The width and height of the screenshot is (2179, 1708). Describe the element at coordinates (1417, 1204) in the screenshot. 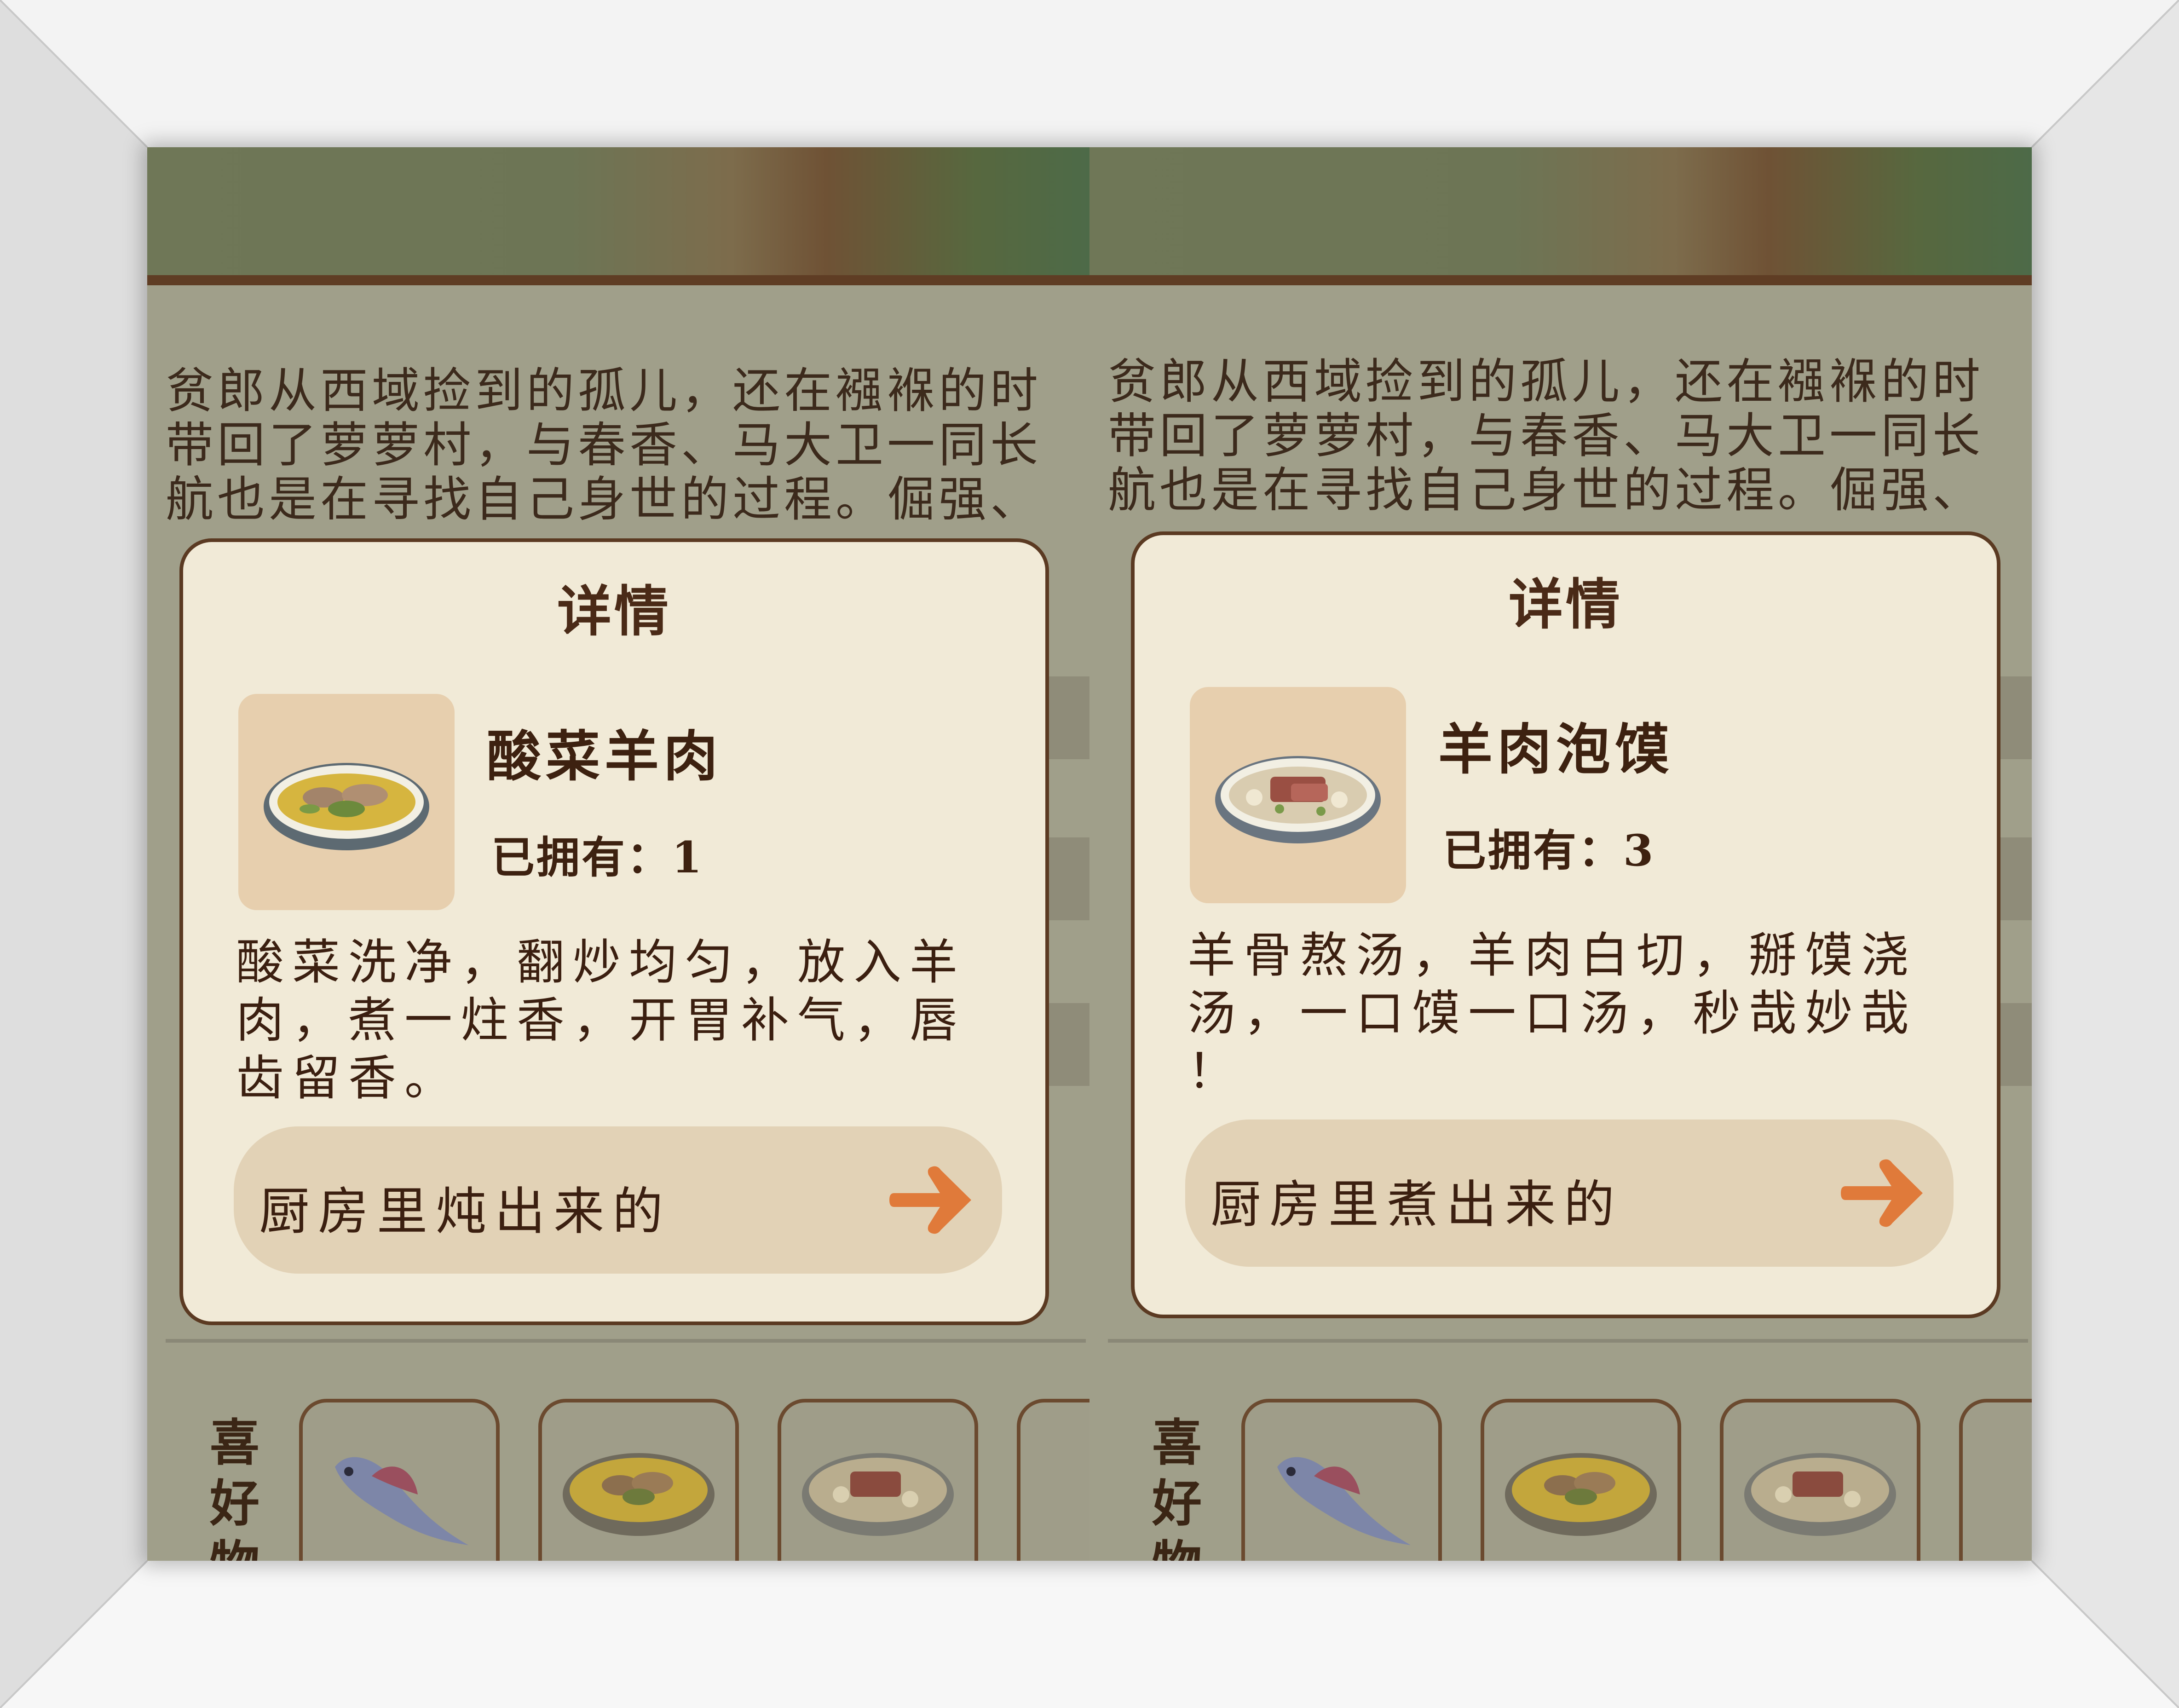

I see `source-label: 厨房里煮出来的` at that location.